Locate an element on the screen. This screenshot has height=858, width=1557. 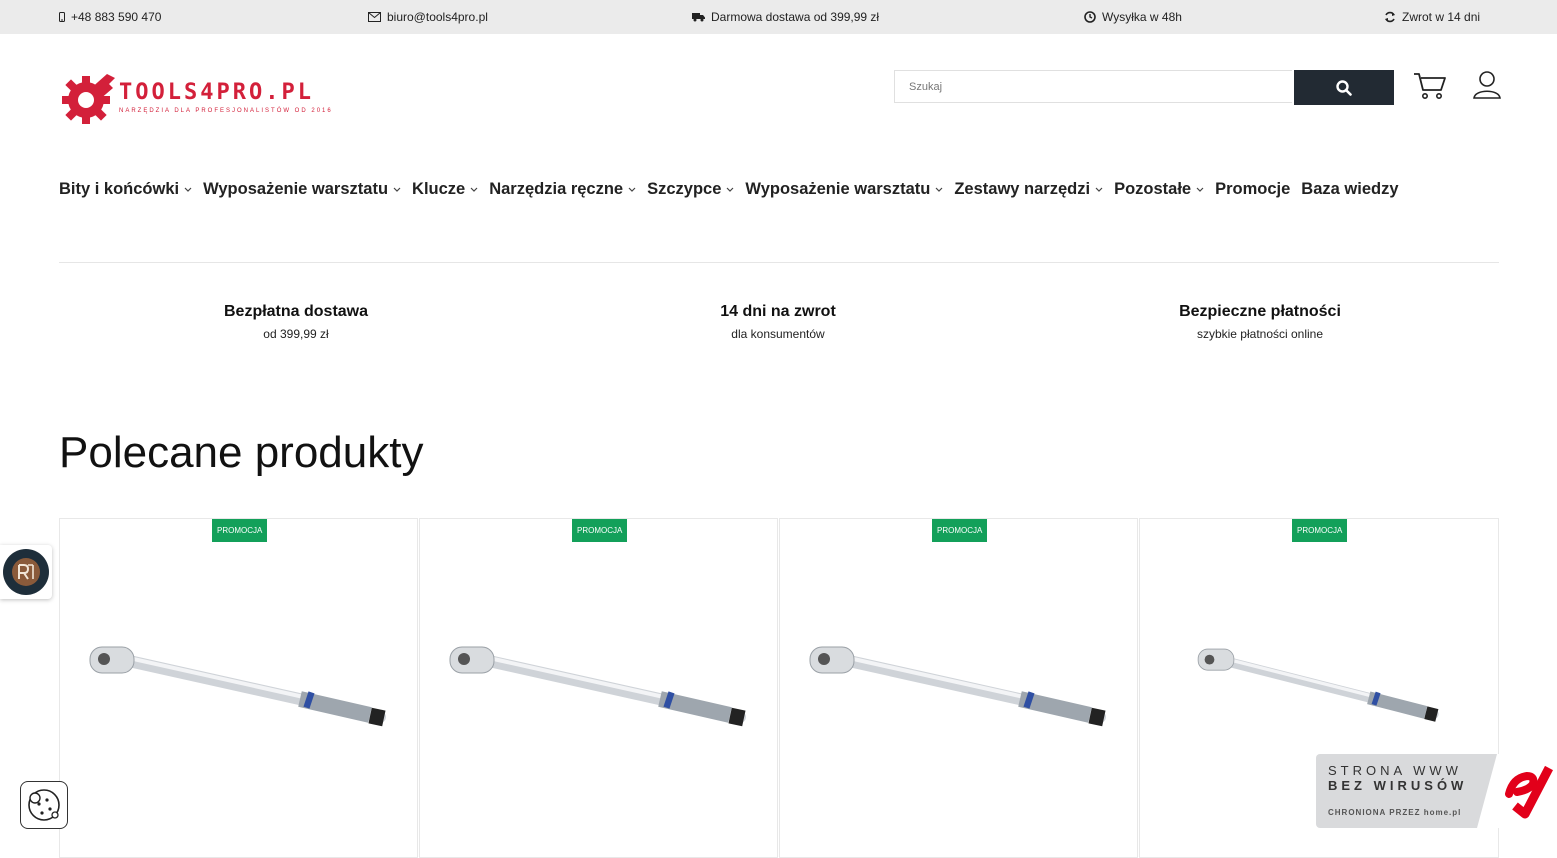
nav-item-wyposazenie-2: Wyposażenie warsztatu is located at coordinates (844, 189).